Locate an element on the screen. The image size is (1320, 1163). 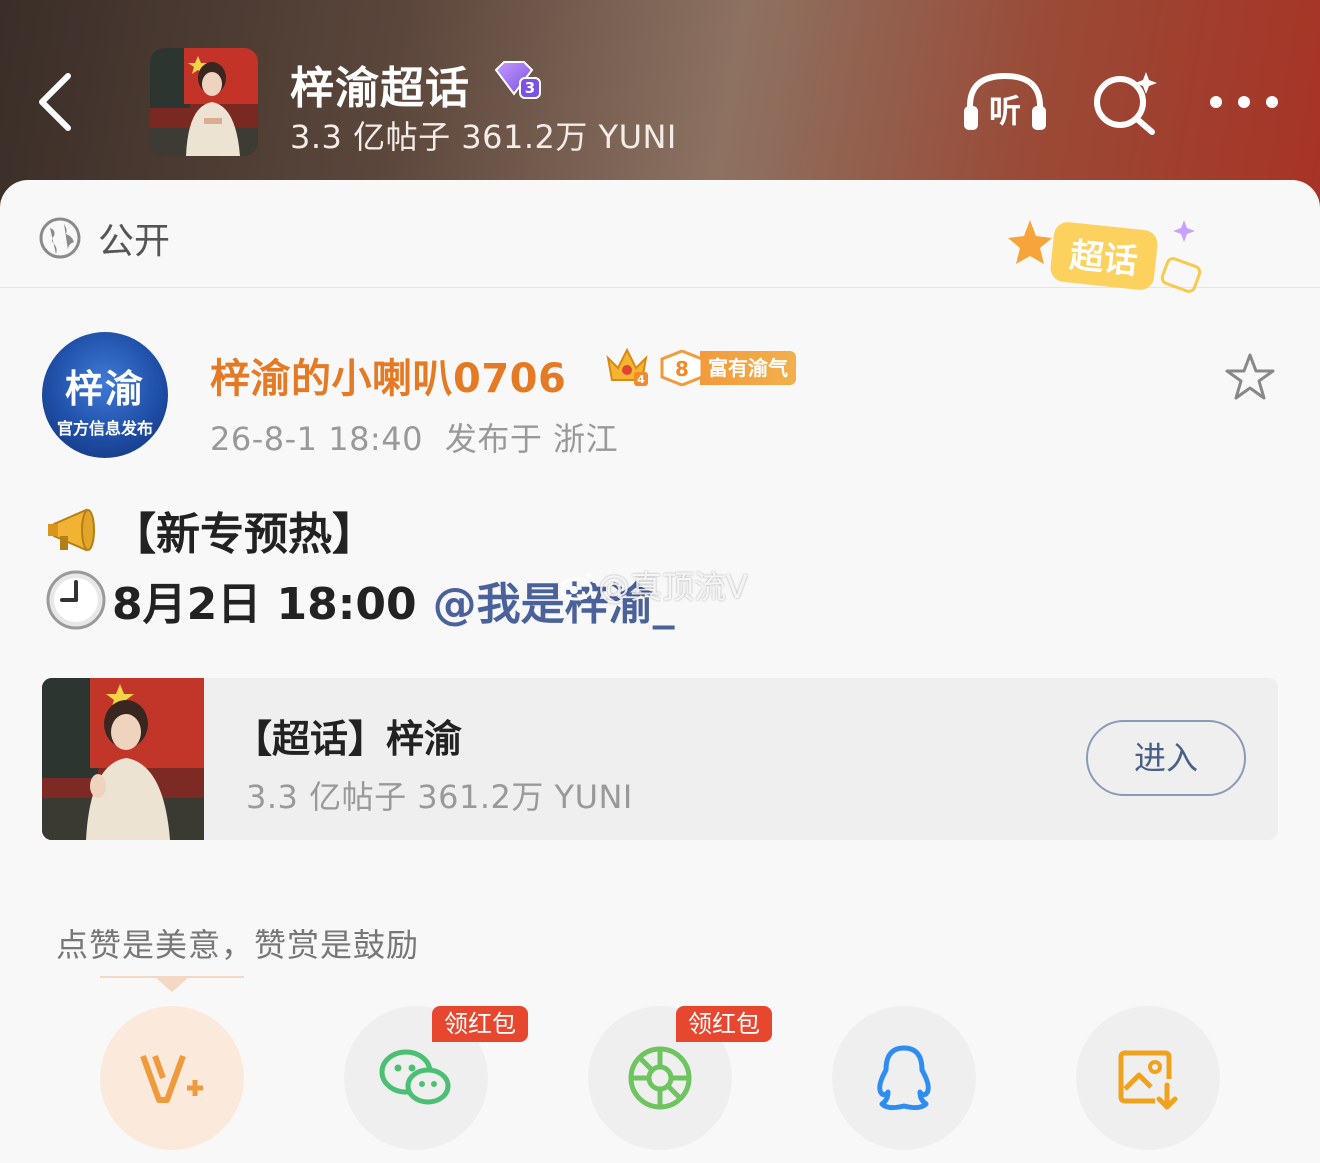
more-dots-icon is located at coordinates (1244, 102).